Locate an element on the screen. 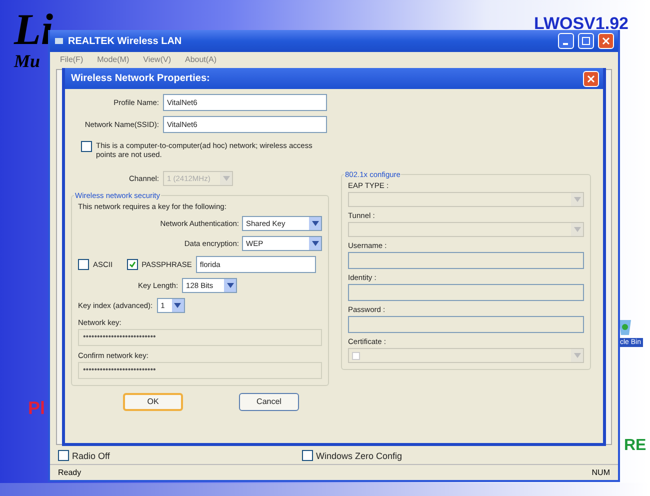 This screenshot has height=496, width=650. menu-item: File(F) is located at coordinates (72, 59).